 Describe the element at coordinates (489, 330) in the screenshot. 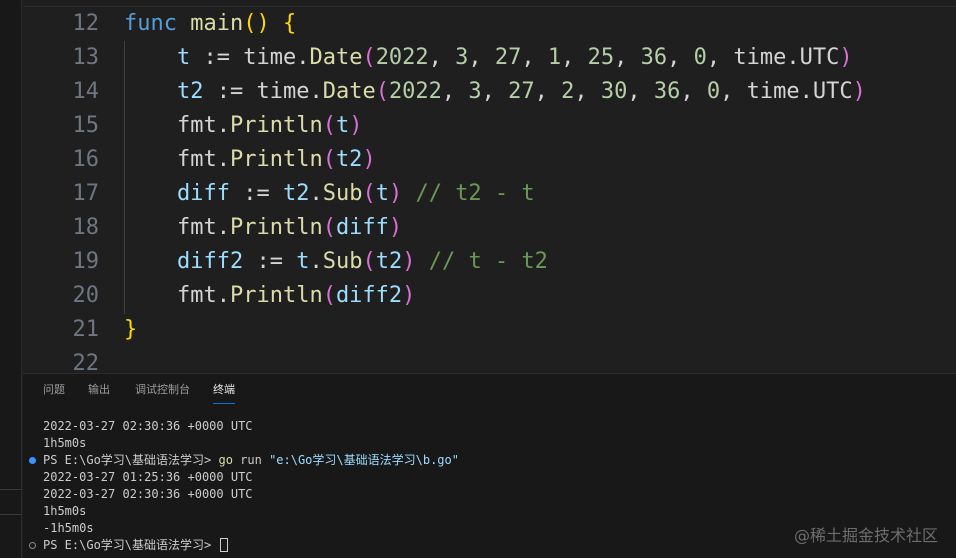

I see `code-line: 21}` at that location.